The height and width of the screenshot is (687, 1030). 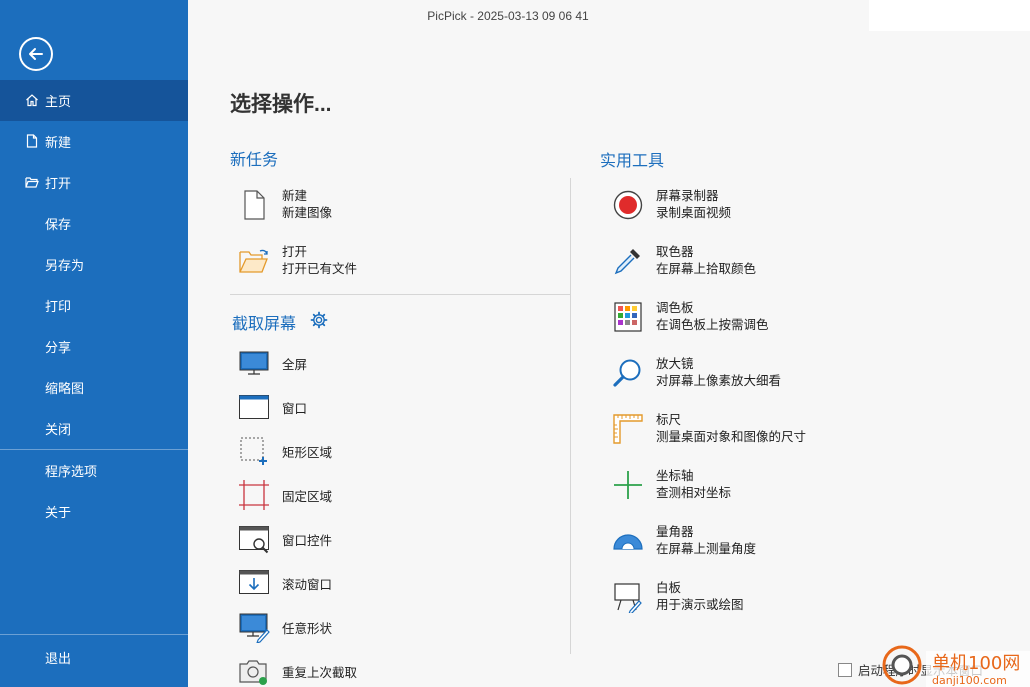 I want to click on sidebar-item-label: 分享, so click(x=58, y=347).